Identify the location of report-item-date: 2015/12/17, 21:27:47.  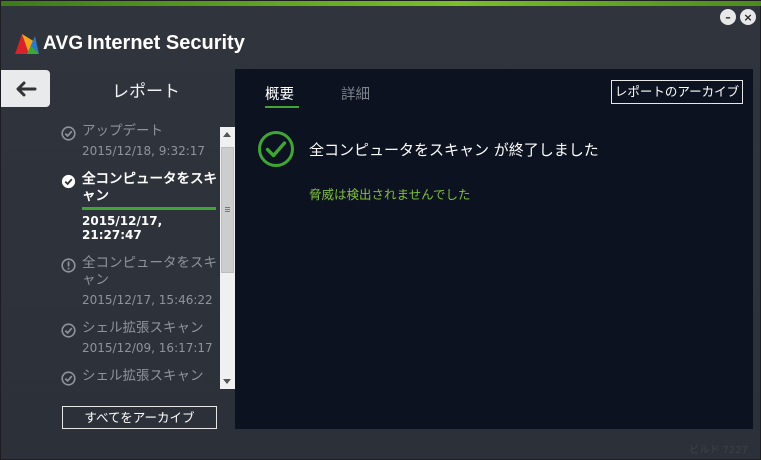
(122, 228).